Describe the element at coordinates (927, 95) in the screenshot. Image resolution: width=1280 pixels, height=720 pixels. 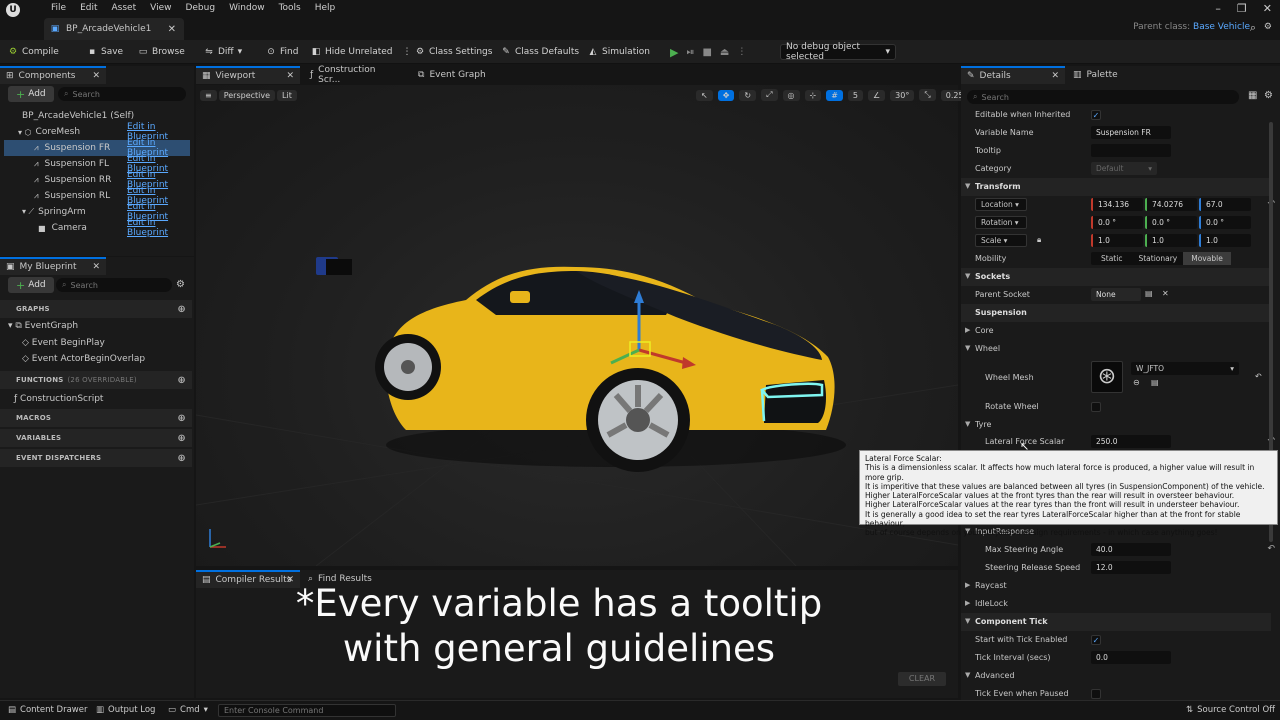
I see `scale-snap-icon: ⤡` at that location.